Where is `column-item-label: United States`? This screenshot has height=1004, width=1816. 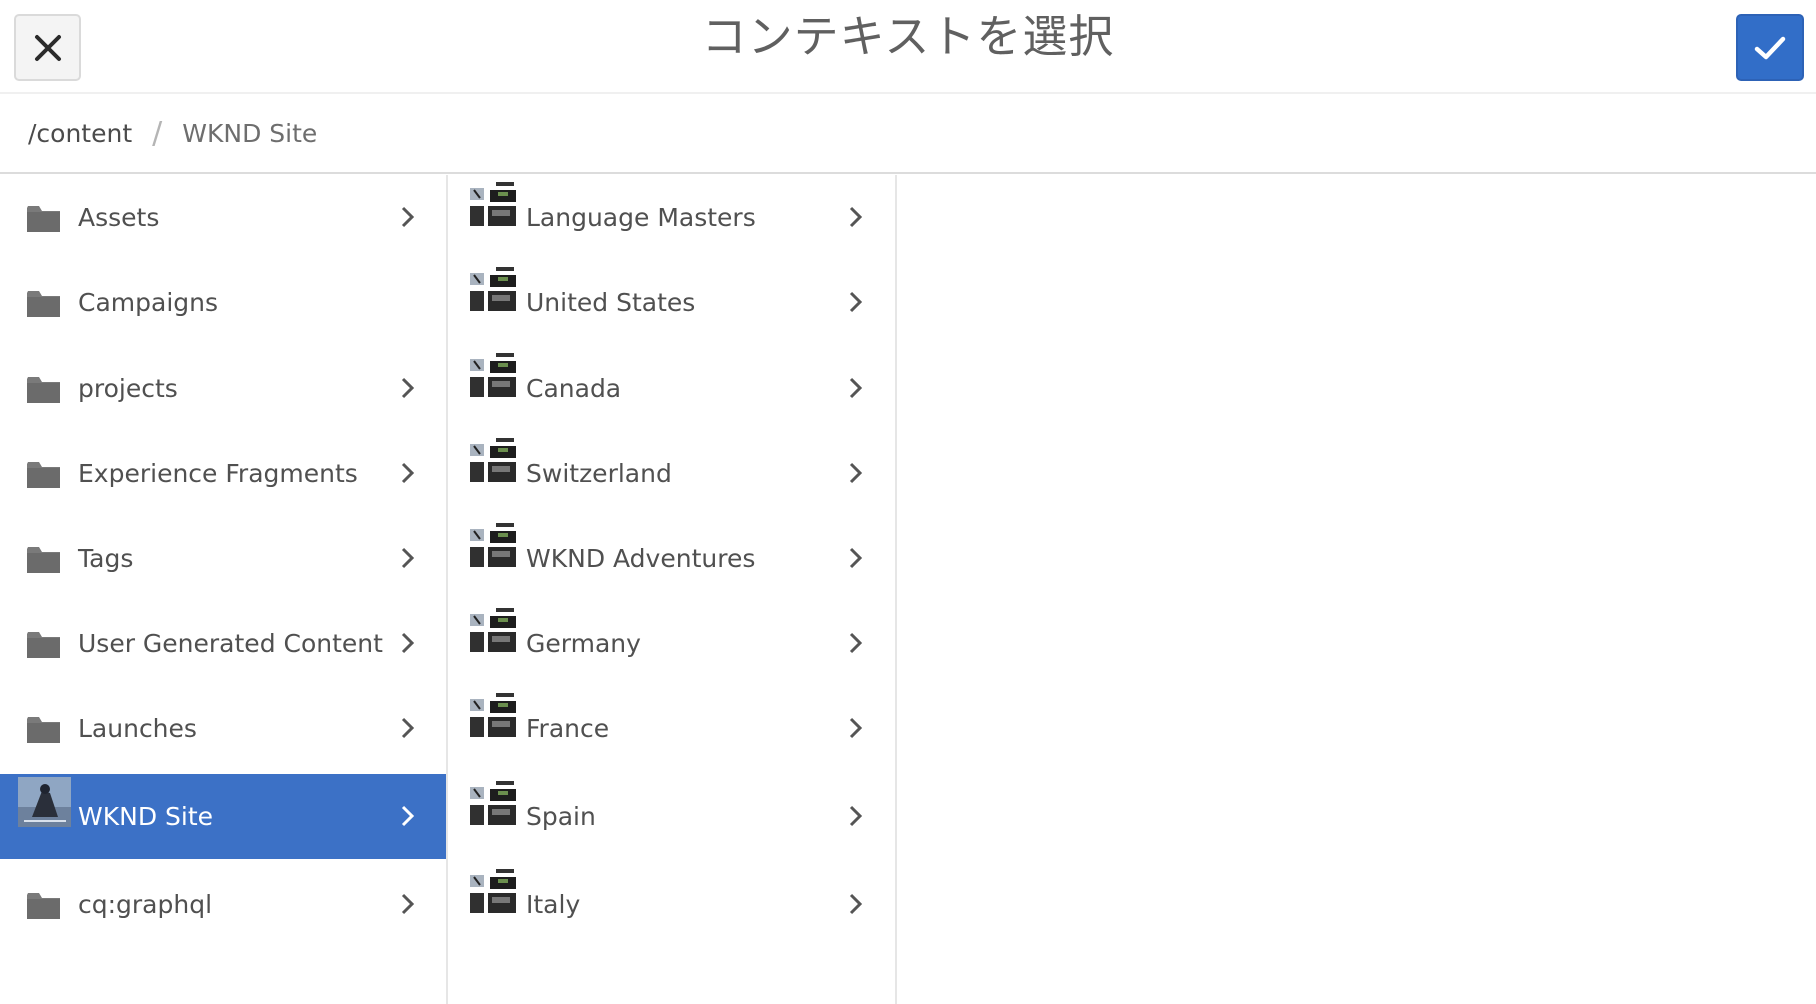
column-item-label: United States is located at coordinates (611, 302).